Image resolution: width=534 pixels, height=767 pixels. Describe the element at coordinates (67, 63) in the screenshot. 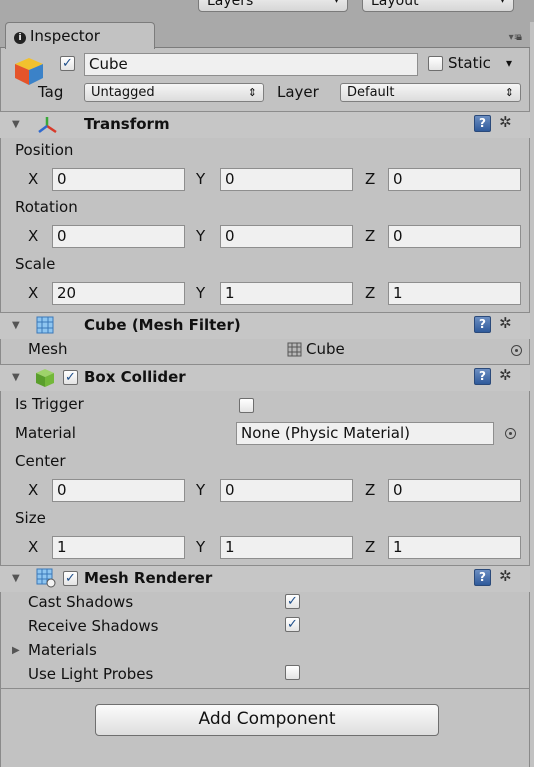

I see `active-checkbox: ✓` at that location.